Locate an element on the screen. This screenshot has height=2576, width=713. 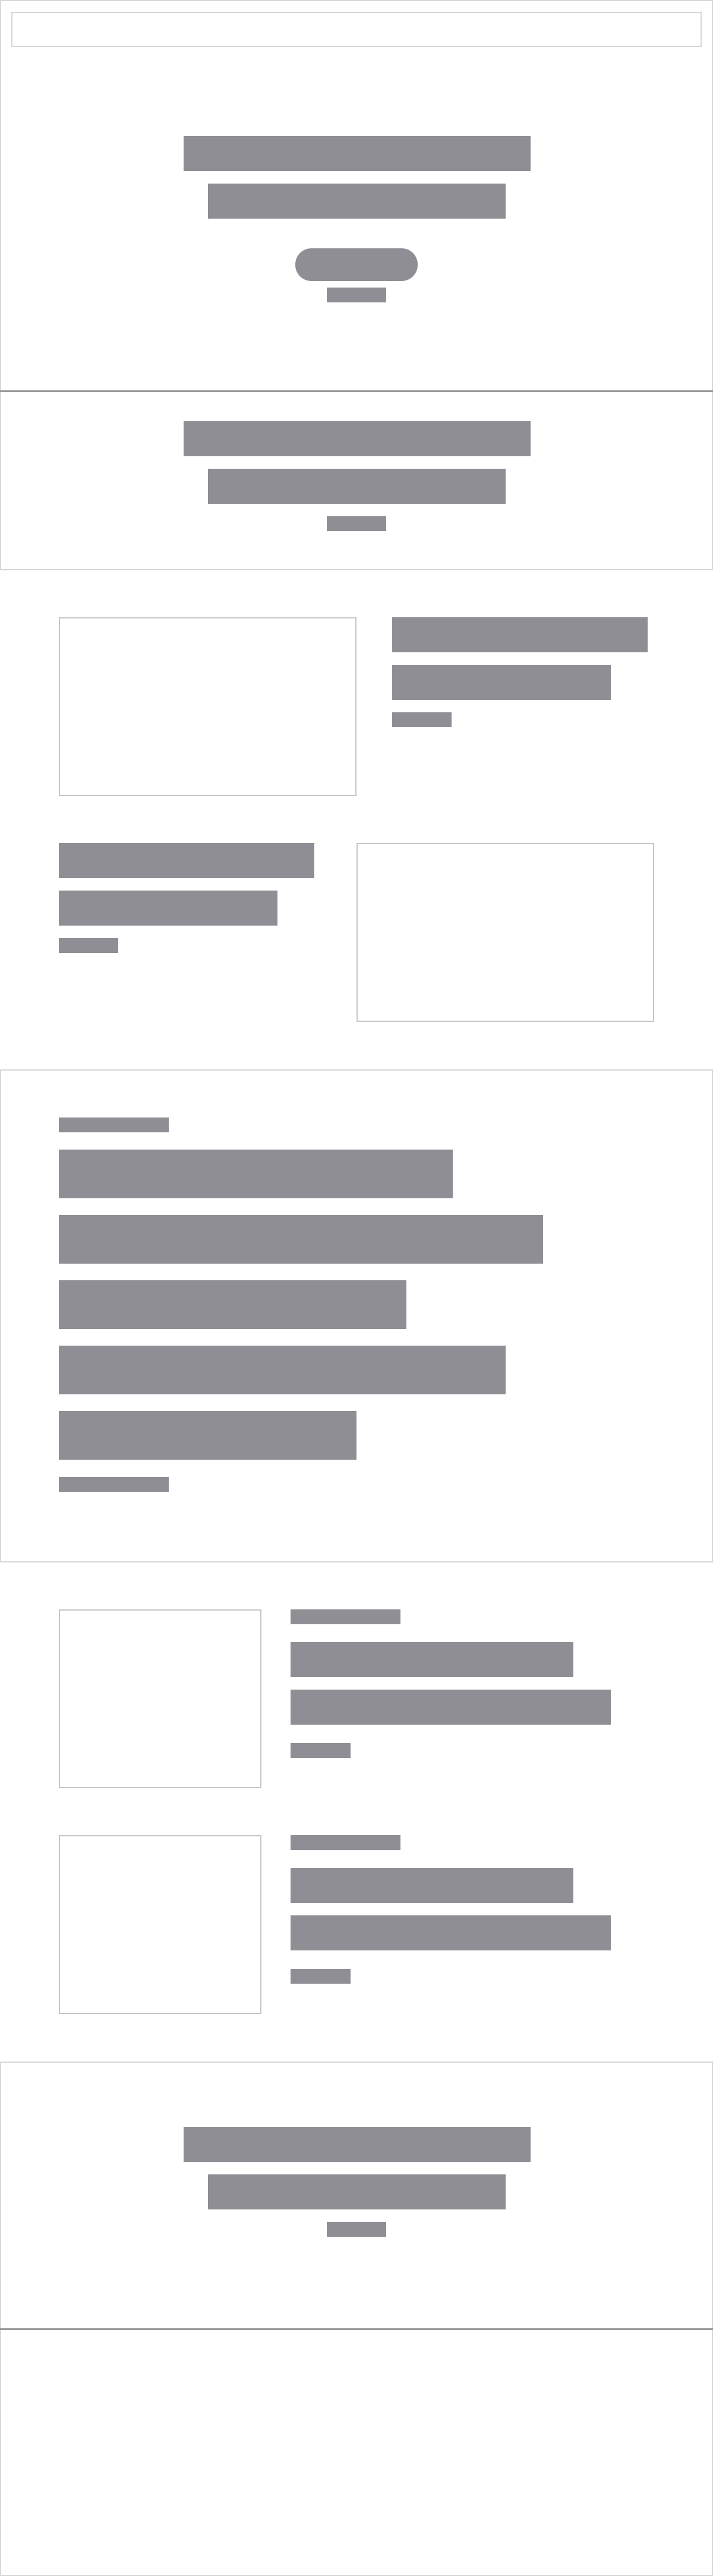
search-input is located at coordinates (356, 29).